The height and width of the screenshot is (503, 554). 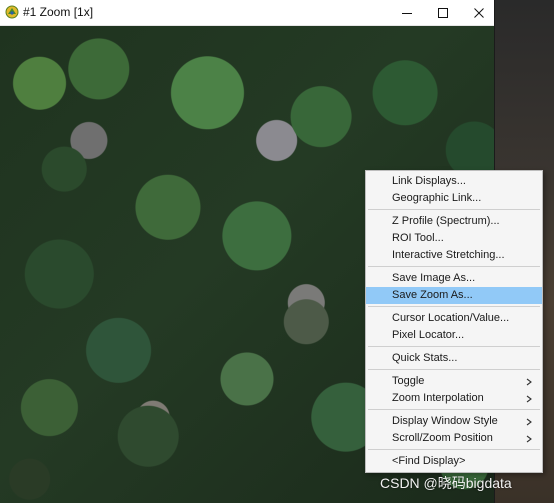 I want to click on title-bar: #1 Zoom [1x], so click(x=247, y=13).